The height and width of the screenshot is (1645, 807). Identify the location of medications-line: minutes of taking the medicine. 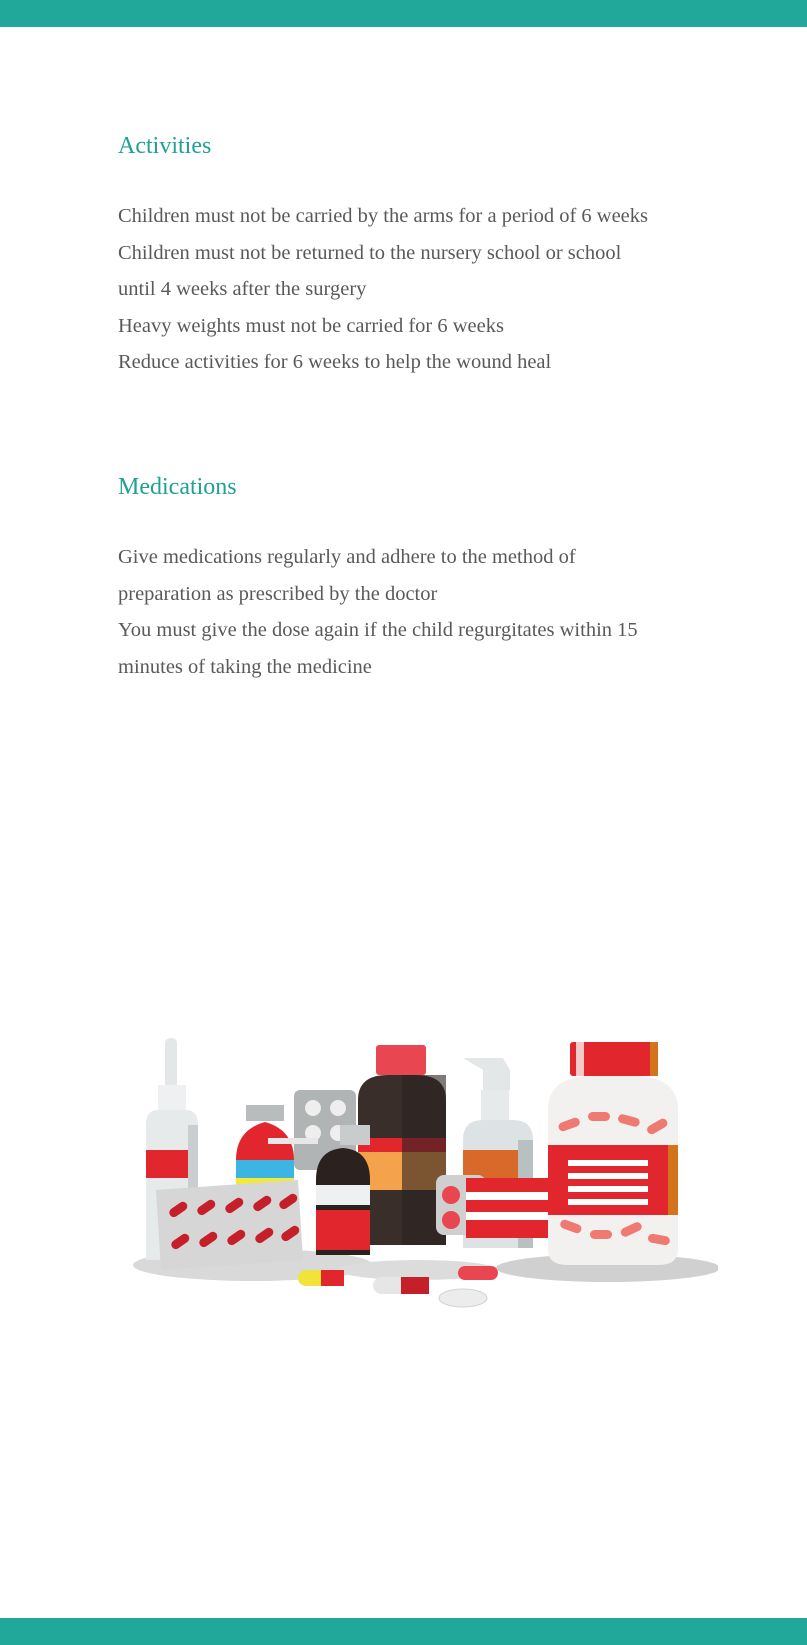
(245, 666).